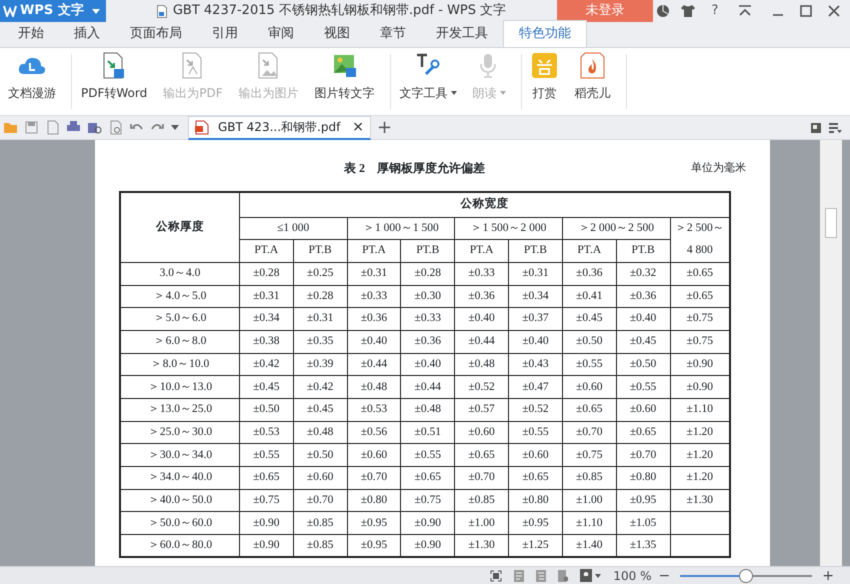 The width and height of the screenshot is (850, 584). Describe the element at coordinates (374, 410) in the screenshot. I see `table-cell: ±0.53` at that location.